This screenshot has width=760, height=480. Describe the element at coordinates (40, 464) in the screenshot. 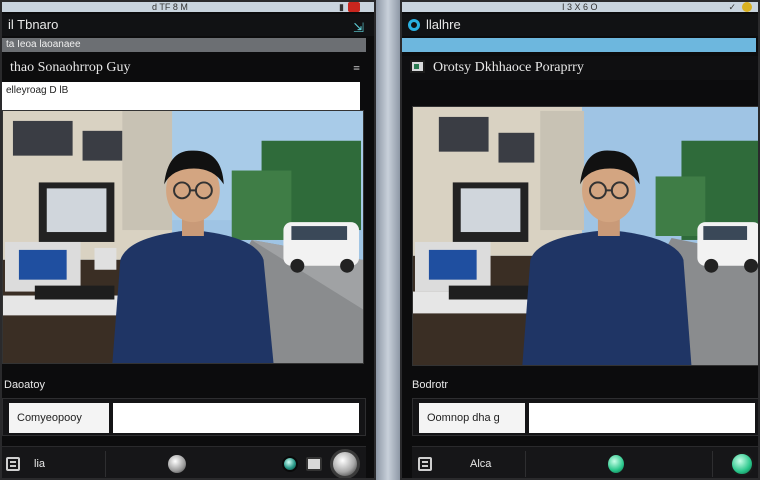

I see `control-label: lia` at that location.